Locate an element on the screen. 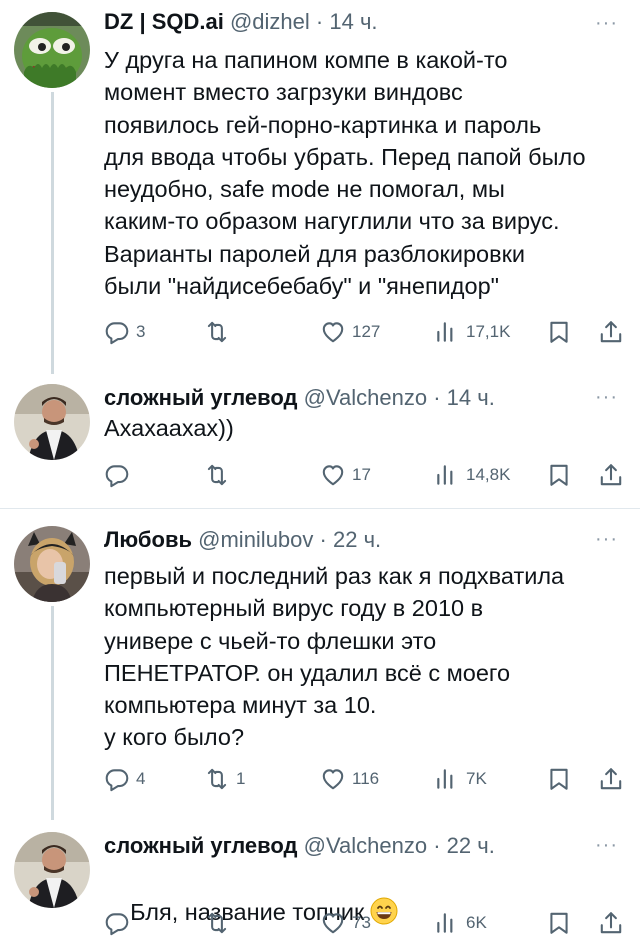 This screenshot has height=946, width=640. like-count: 73 is located at coordinates (361, 922).